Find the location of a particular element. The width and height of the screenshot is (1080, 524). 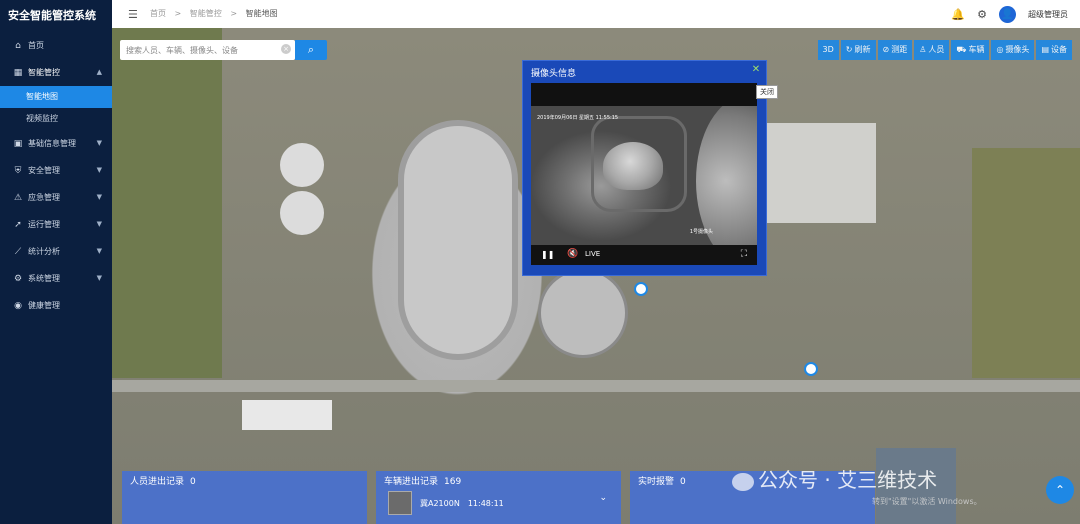

close-icon: ✕ is located at coordinates (756, 70).